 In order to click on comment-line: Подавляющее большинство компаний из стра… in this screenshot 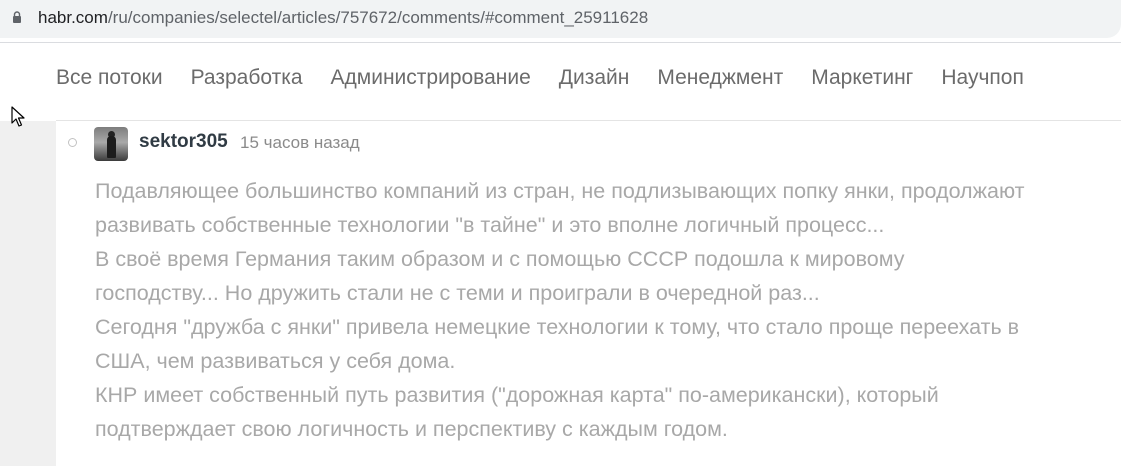, I will do `click(560, 191)`.